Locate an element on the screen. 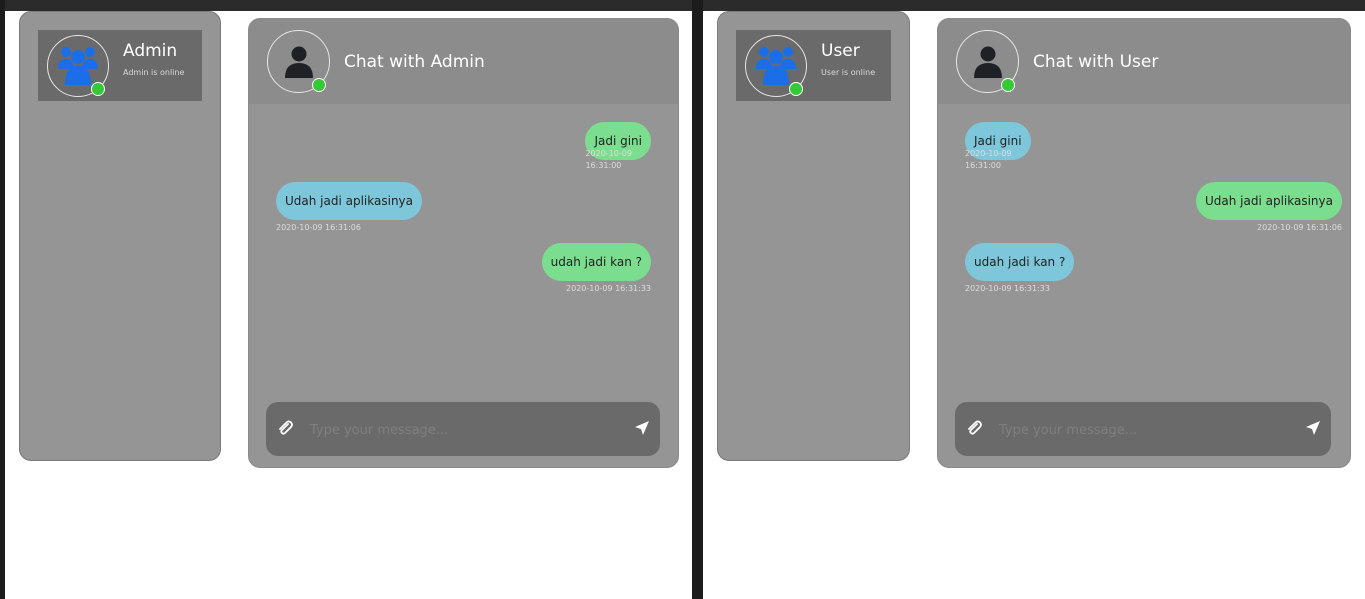  message-incoming: Jadi gini 2020-10-09 16:31:00 is located at coordinates (998, 147).